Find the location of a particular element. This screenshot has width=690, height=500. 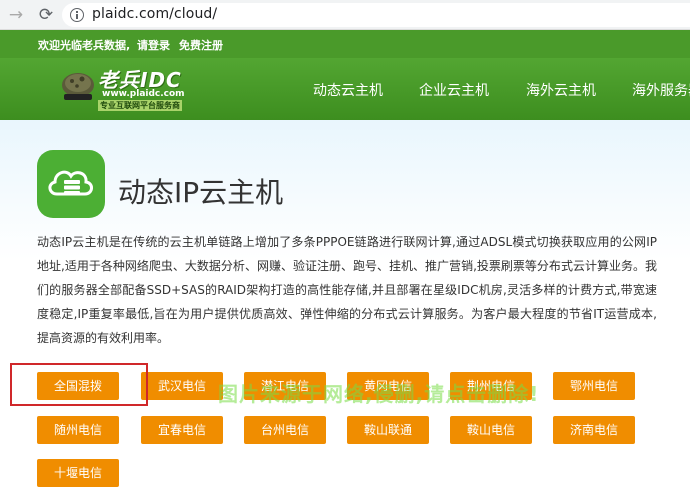

nav-enterprise-cloud: 企业云主机 is located at coordinates (454, 90).